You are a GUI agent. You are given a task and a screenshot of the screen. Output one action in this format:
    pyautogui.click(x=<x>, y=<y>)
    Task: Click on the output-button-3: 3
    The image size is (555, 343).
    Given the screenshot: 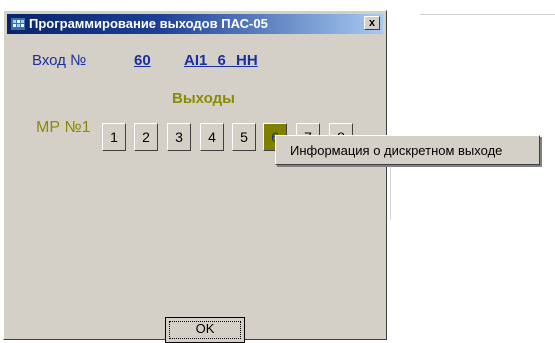 What is the action you would take?
    pyautogui.click(x=179, y=137)
    